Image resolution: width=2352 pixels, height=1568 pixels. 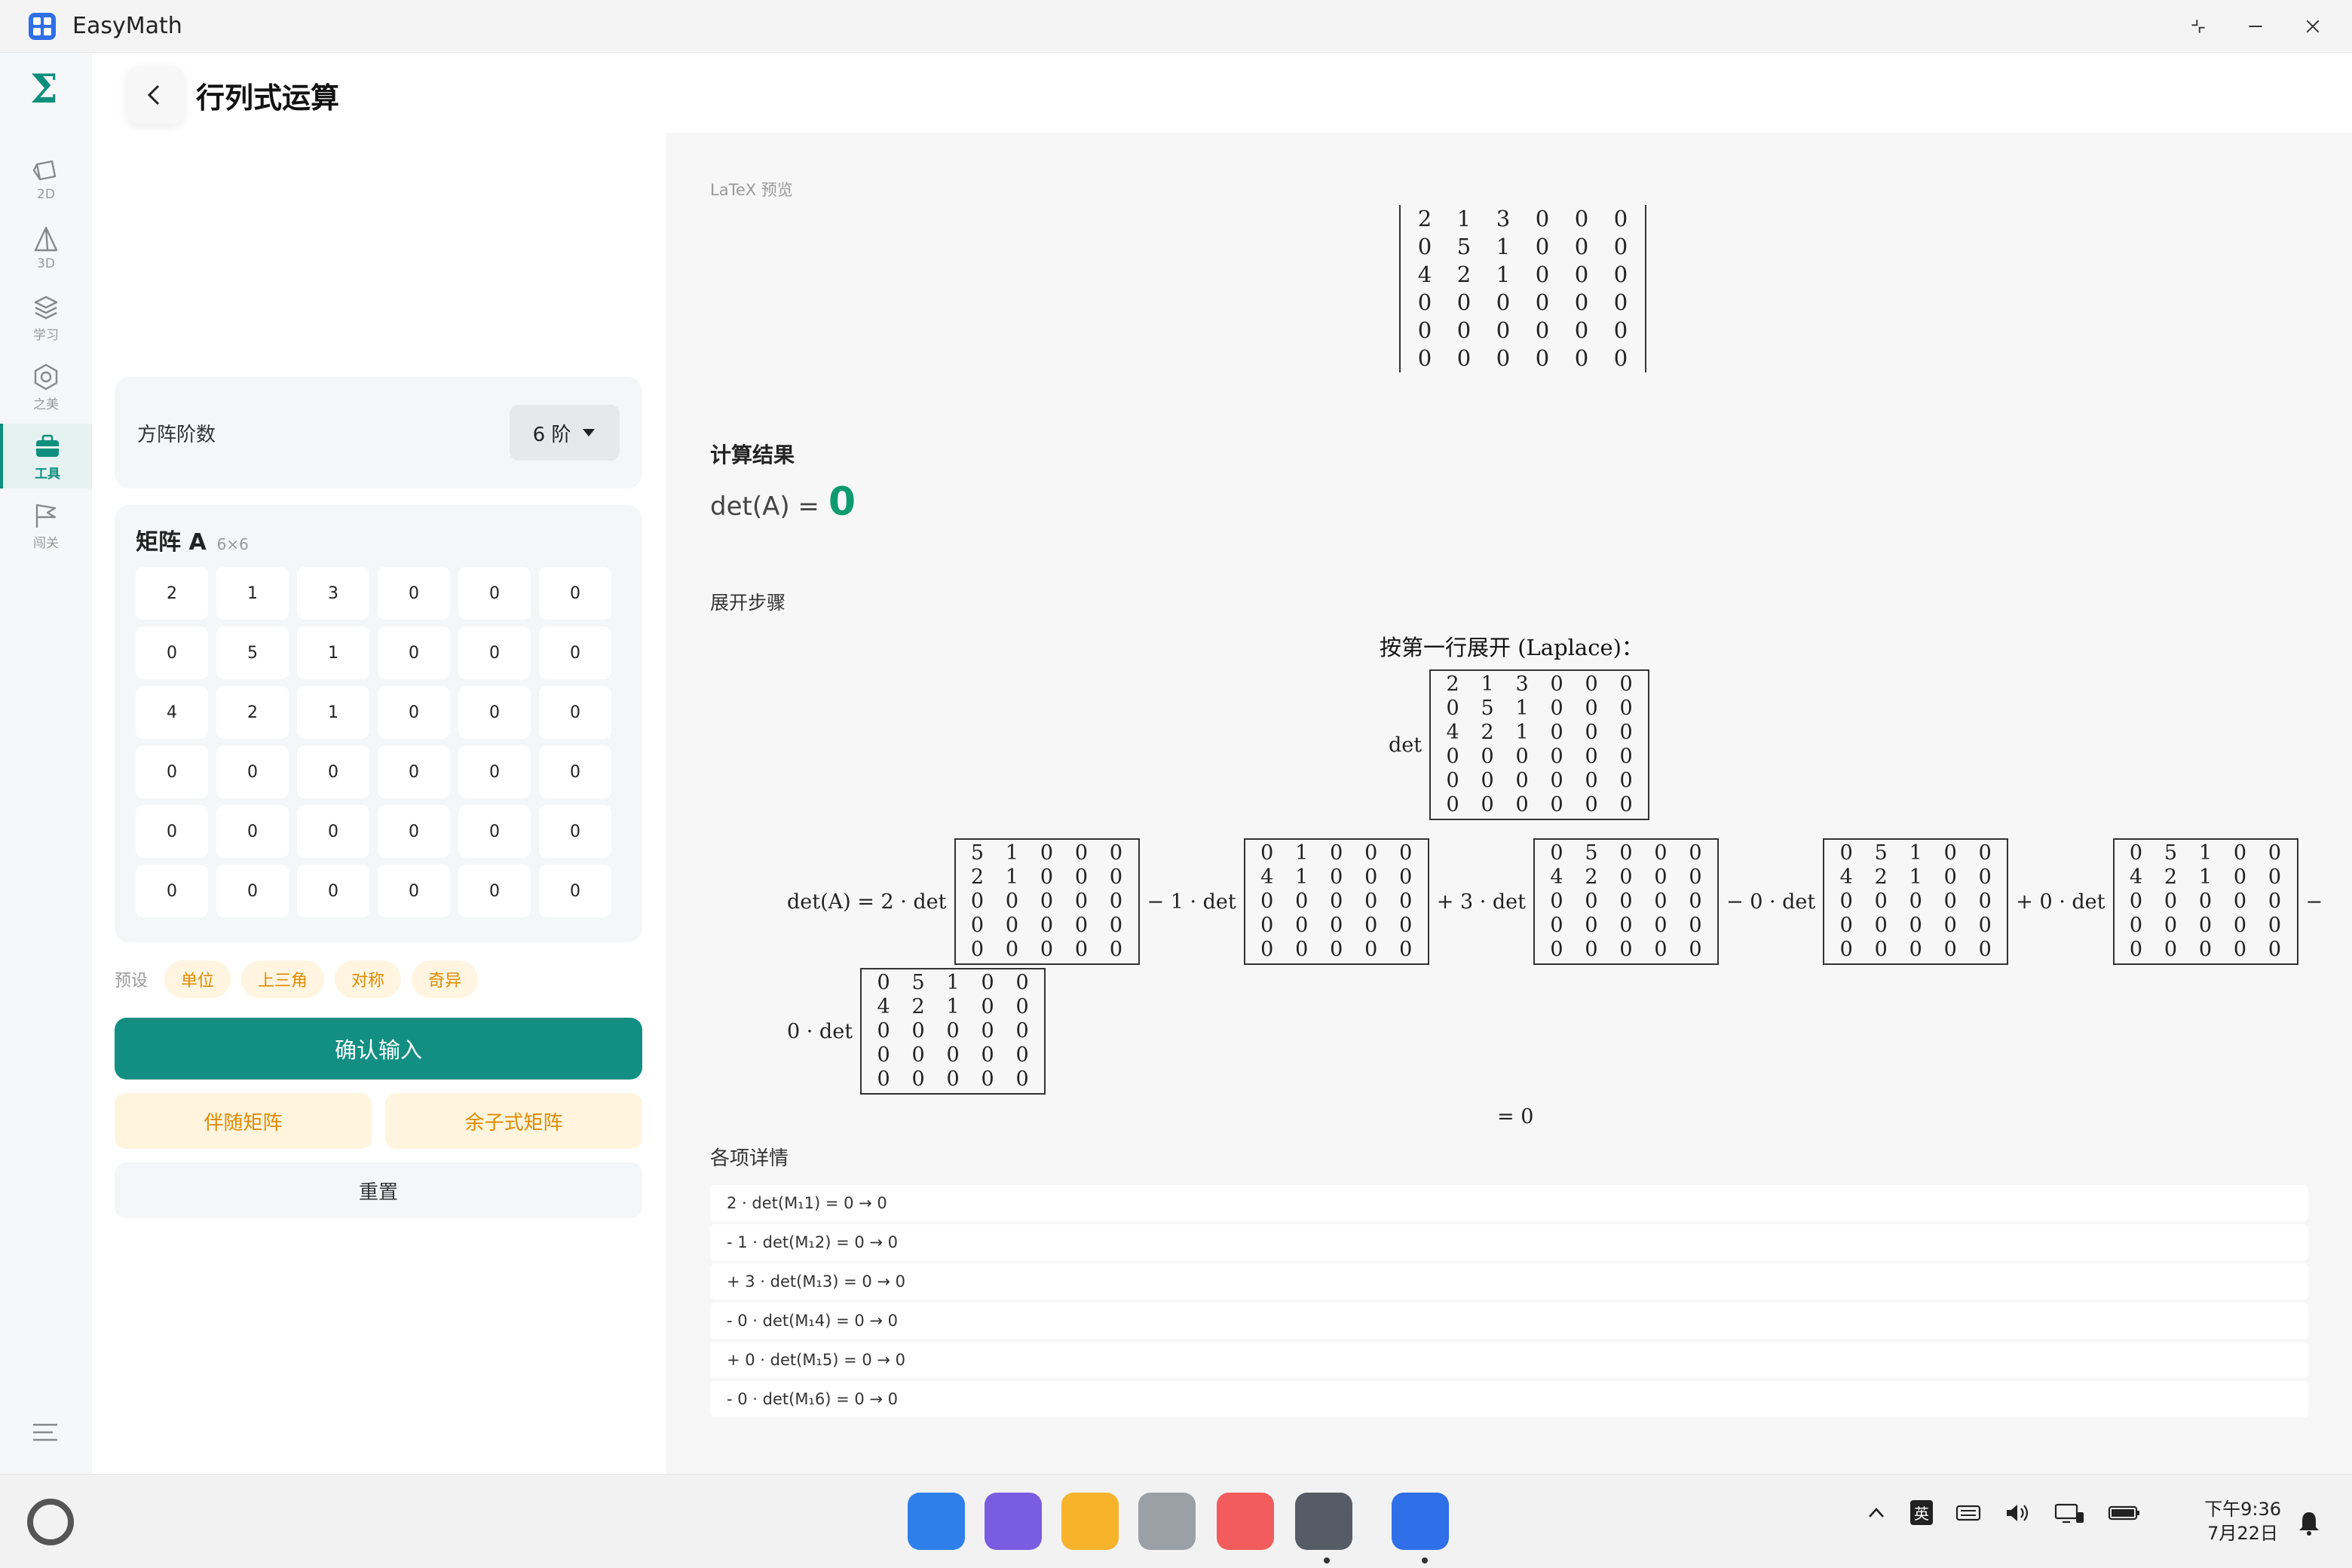 I want to click on preset-symmetric-chip: 对称, so click(x=368, y=979).